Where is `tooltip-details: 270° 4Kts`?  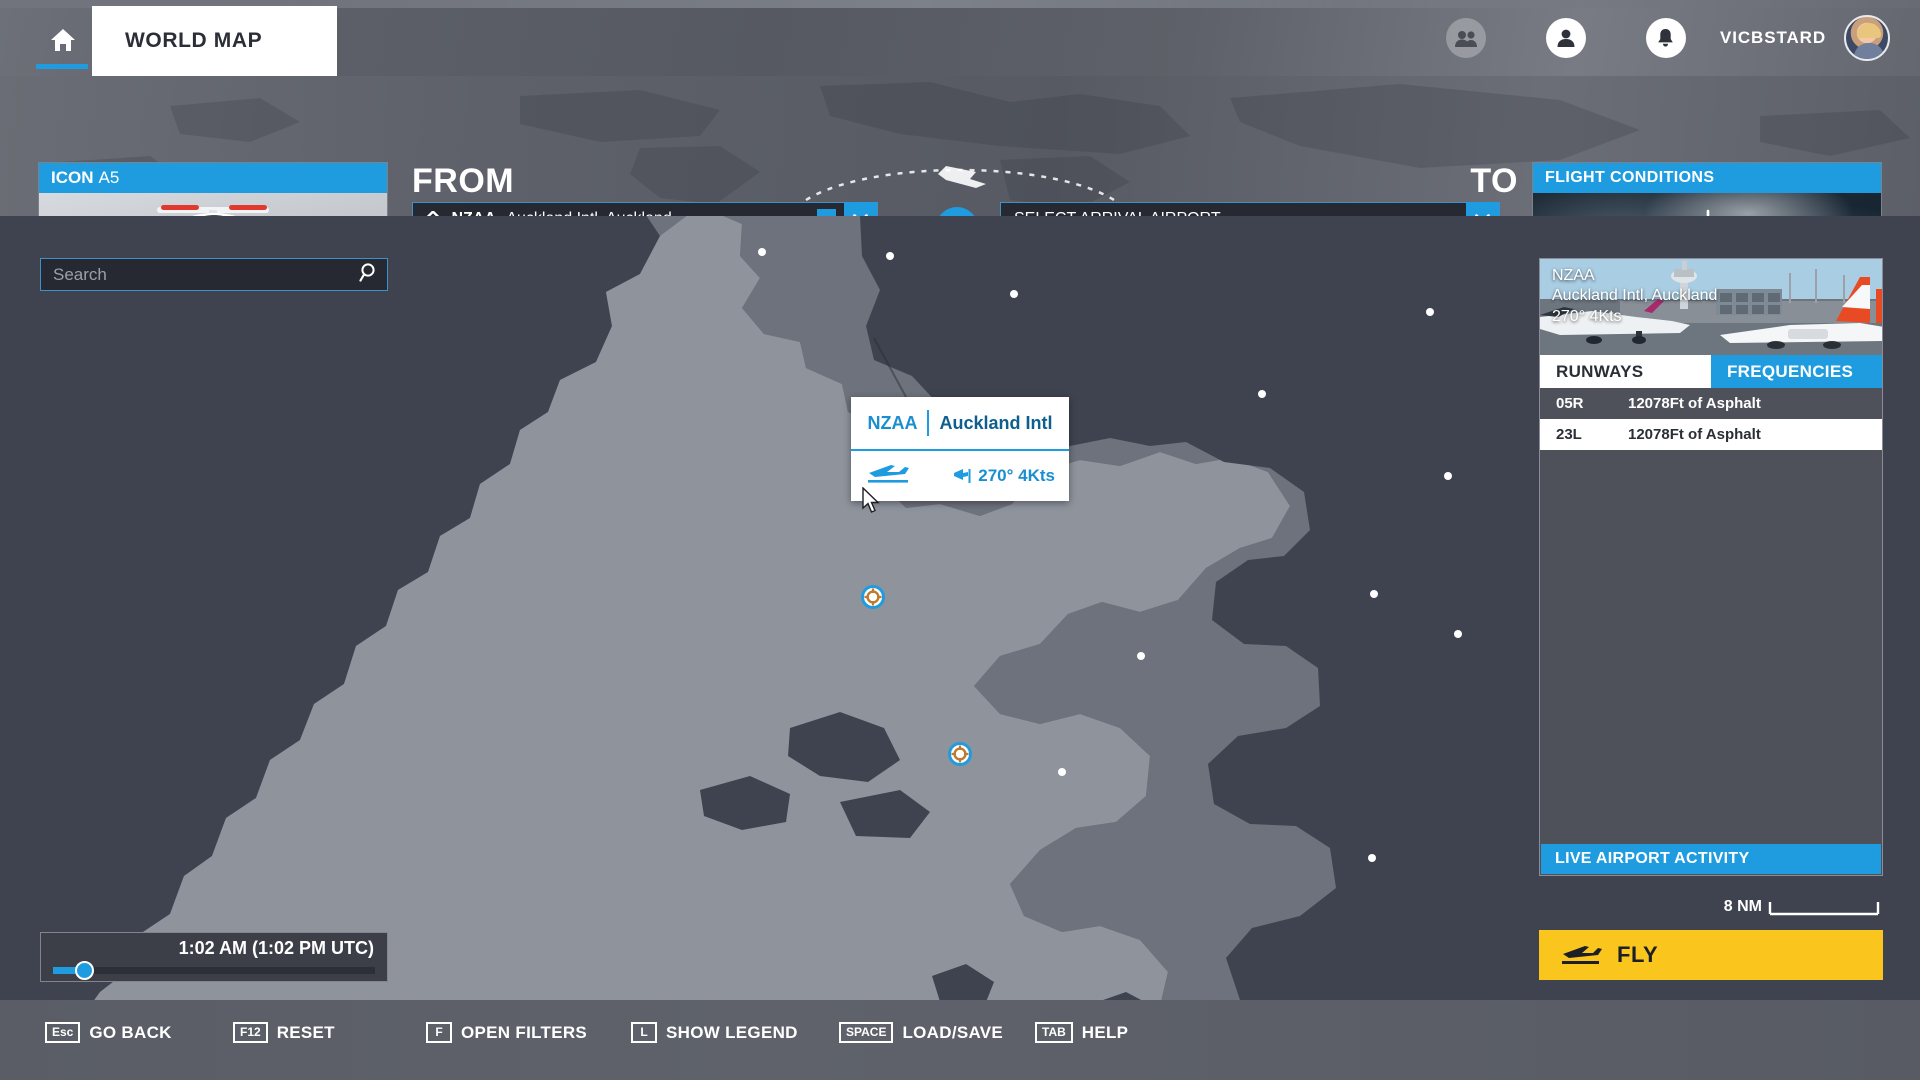 tooltip-details: 270° 4Kts is located at coordinates (960, 476).